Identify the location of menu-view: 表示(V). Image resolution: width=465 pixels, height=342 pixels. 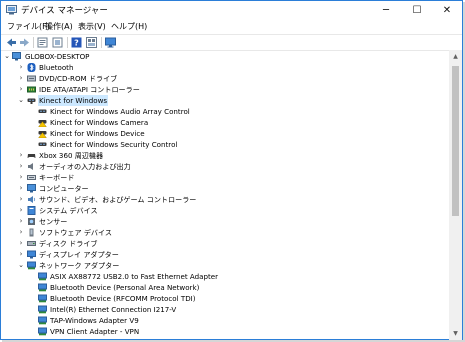
(92, 26).